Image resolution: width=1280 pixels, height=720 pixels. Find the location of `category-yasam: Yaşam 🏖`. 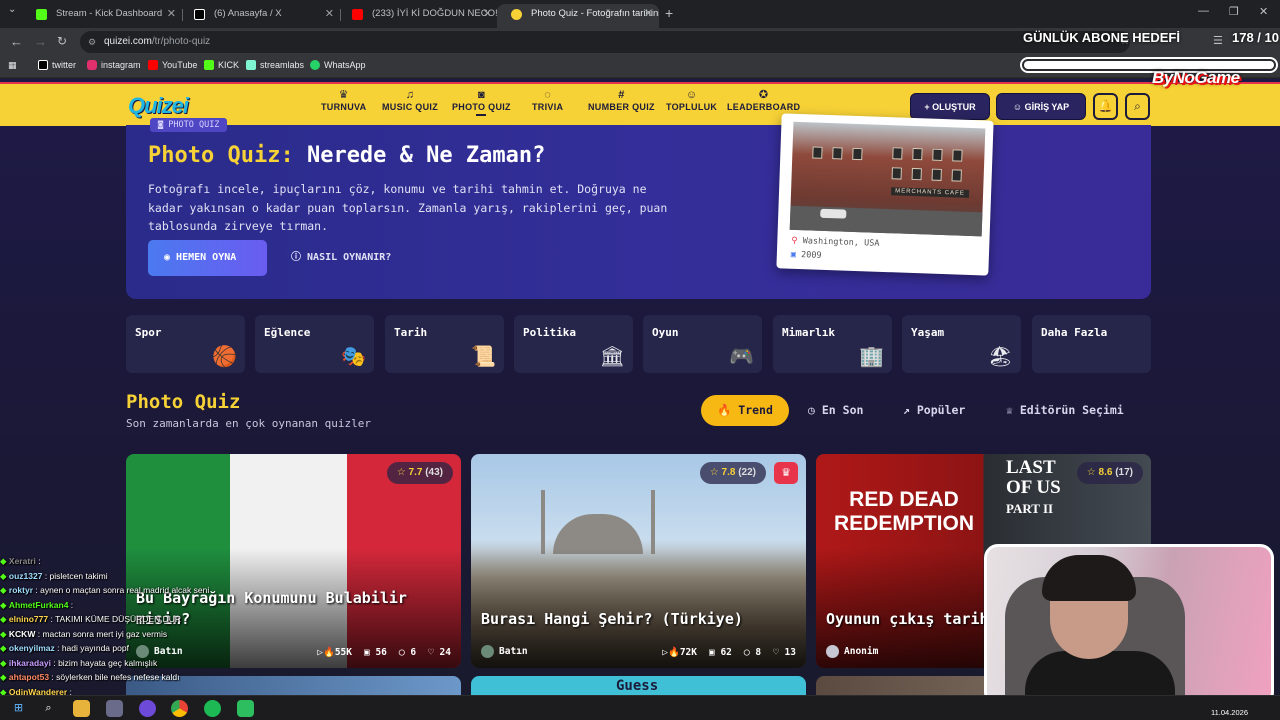

category-yasam: Yaşam 🏖 is located at coordinates (961, 344).